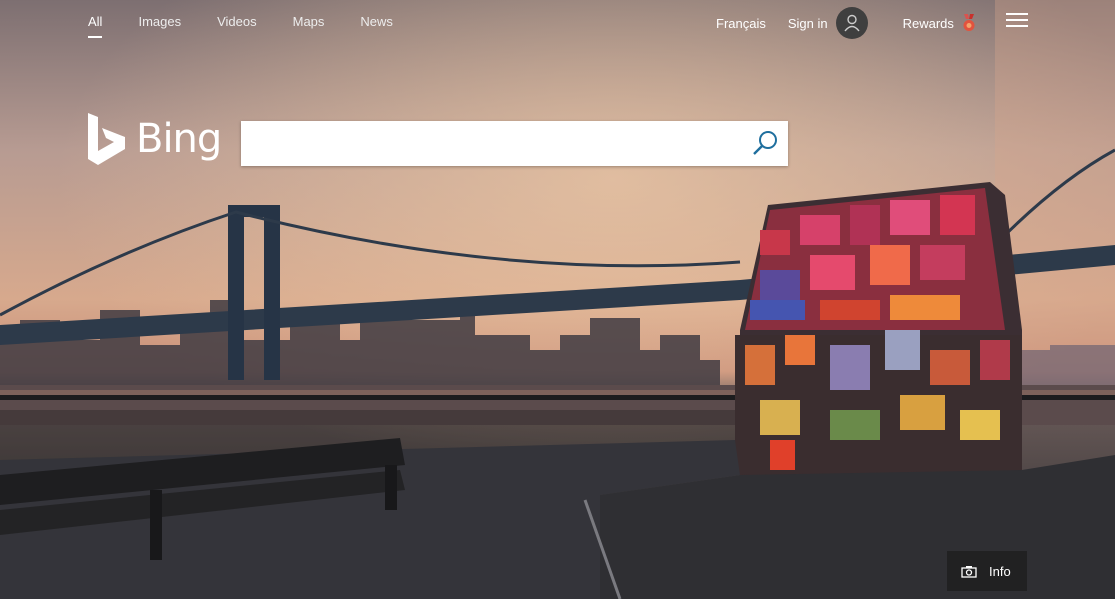  I want to click on magnifier-icon, so click(765, 144).